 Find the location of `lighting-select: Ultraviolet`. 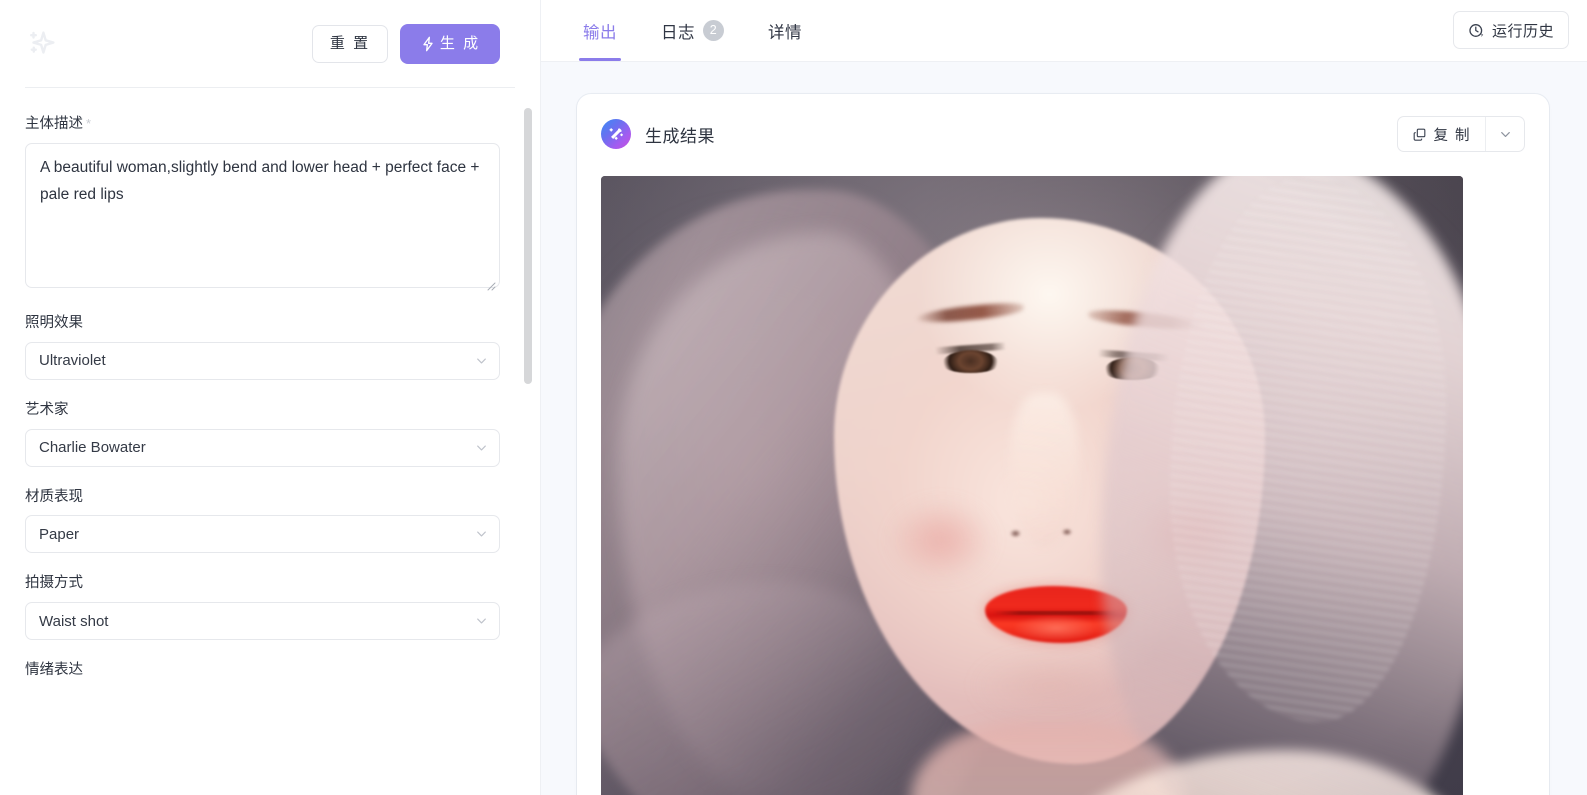

lighting-select: Ultraviolet is located at coordinates (262, 360).